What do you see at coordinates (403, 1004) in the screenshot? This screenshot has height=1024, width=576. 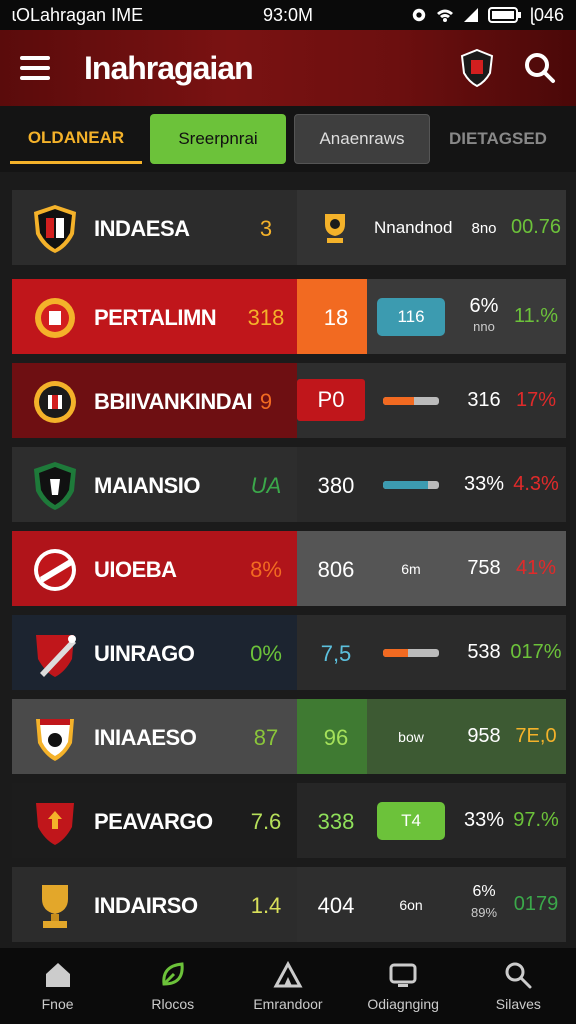 I see `nav-label: Odiagnging` at bounding box center [403, 1004].